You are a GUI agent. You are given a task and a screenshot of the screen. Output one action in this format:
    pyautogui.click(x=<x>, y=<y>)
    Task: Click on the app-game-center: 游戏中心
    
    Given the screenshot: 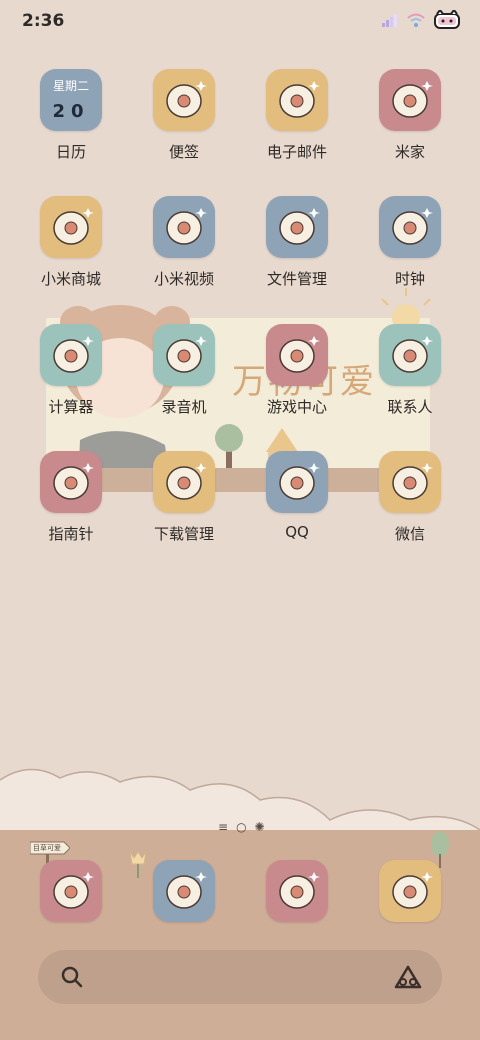 What is the action you would take?
    pyautogui.click(x=297, y=379)
    